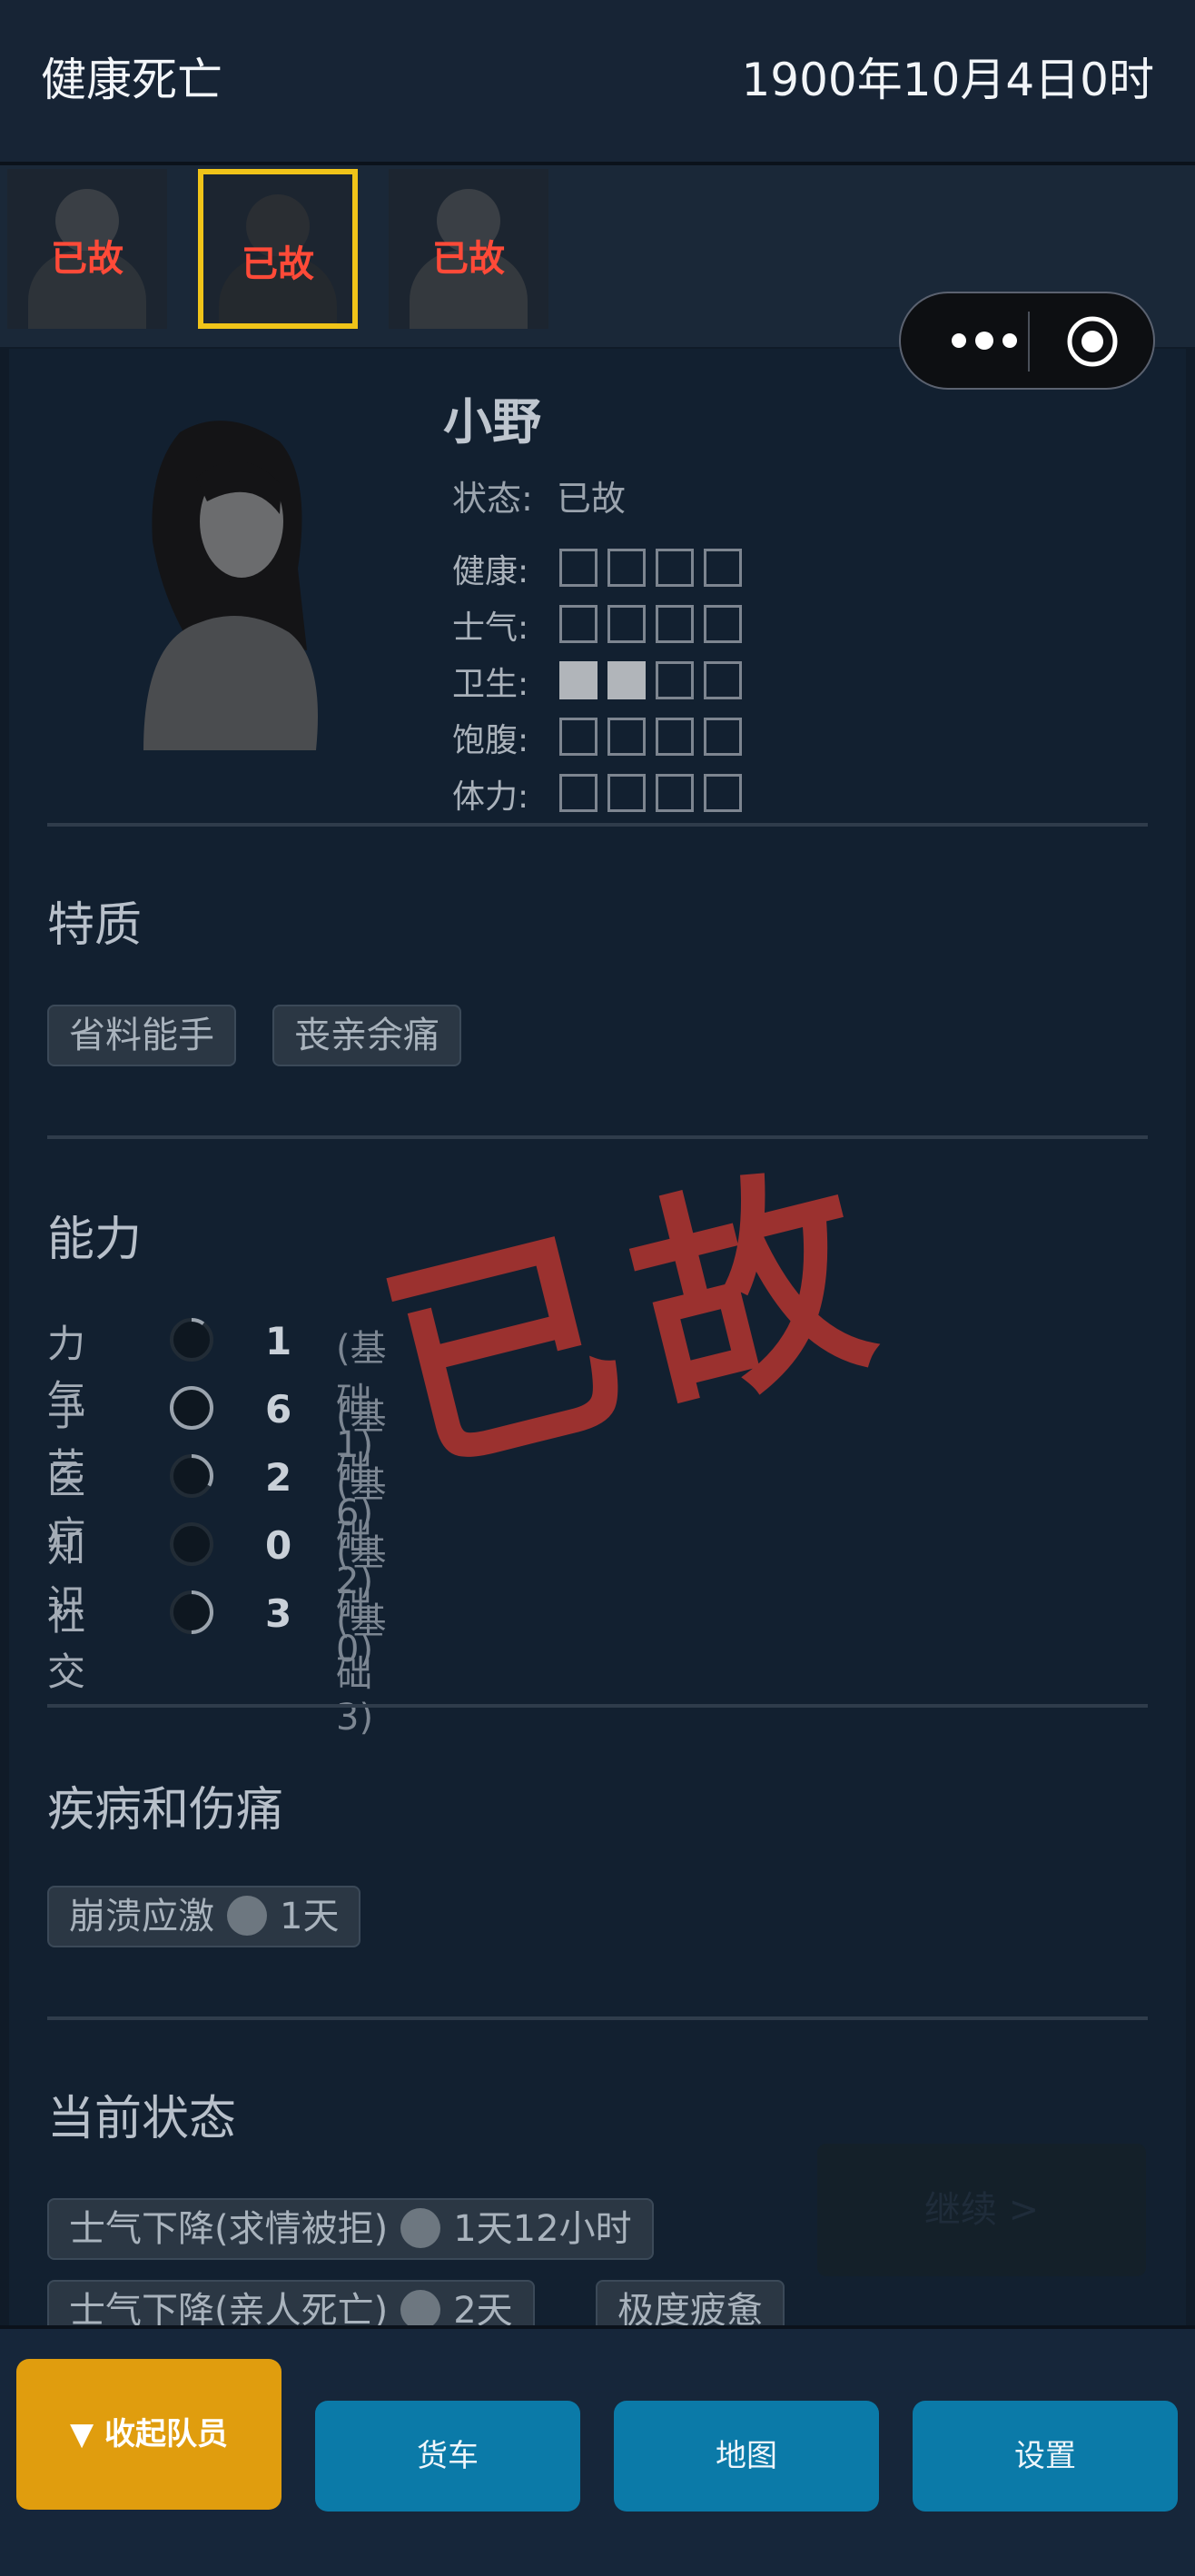  I want to click on illness-duration: 1天, so click(310, 1916).